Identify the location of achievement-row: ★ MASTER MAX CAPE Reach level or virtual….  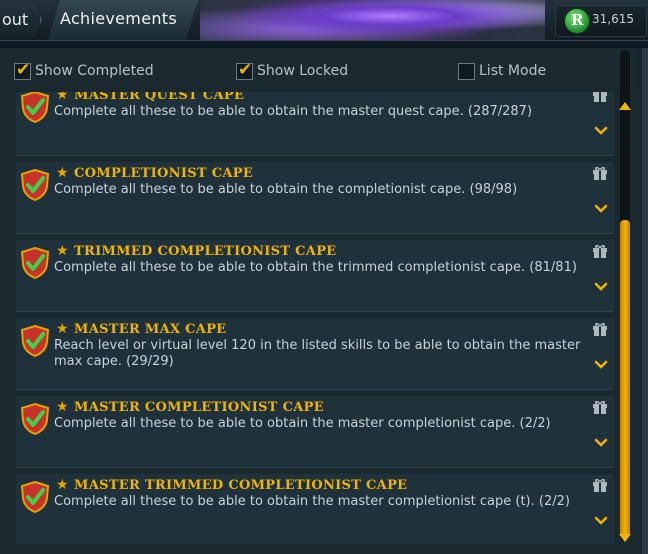
(315, 354).